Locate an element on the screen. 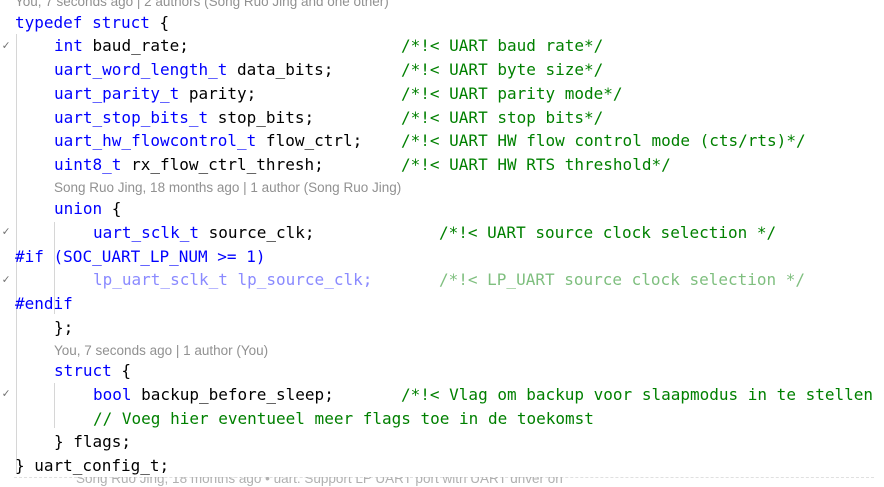 Image resolution: width=884 pixels, height=487 pixels. code-line: ✓ #if (SOC_UART_LP_NUM >= 1) is located at coordinates (442, 265).